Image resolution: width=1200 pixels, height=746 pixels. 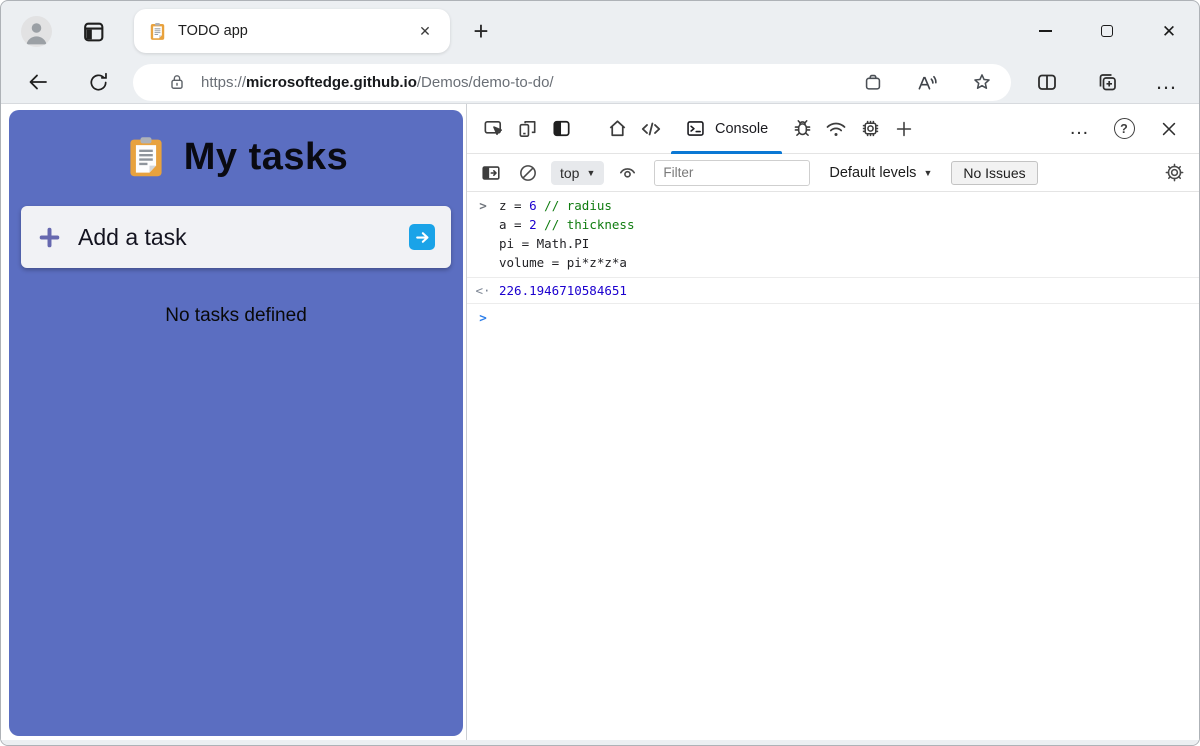 What do you see at coordinates (98, 82) in the screenshot?
I see `refresh-icon` at bounding box center [98, 82].